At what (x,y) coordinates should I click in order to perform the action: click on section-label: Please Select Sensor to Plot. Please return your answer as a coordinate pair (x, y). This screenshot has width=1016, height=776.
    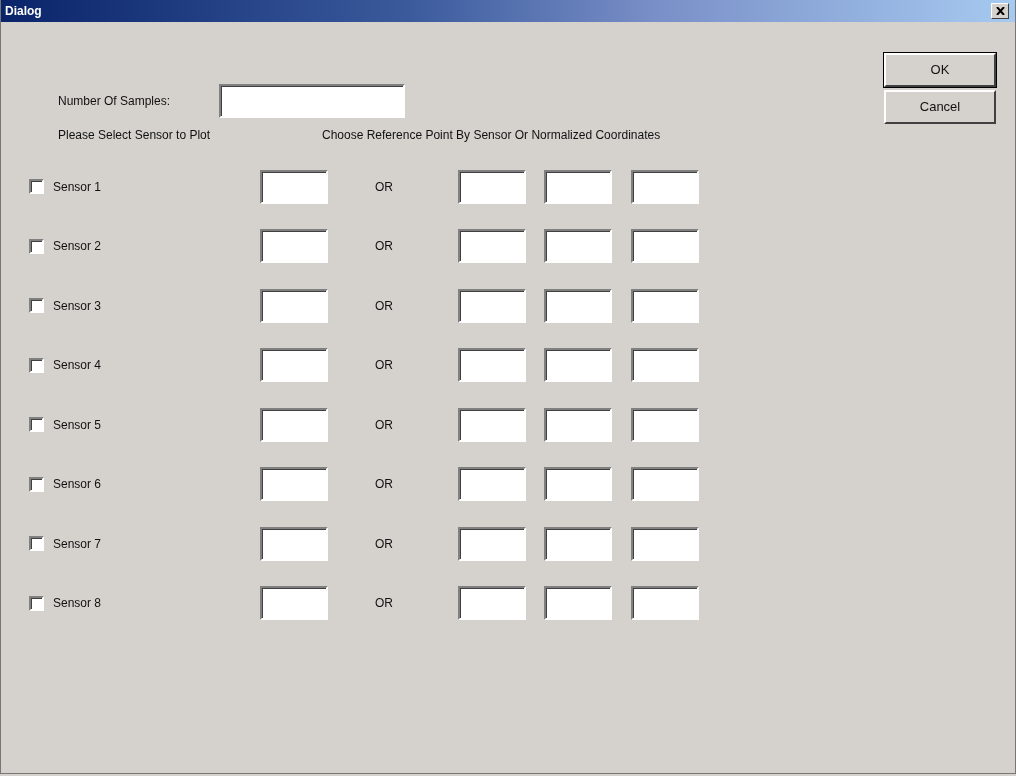
    Looking at the image, I should click on (135, 135).